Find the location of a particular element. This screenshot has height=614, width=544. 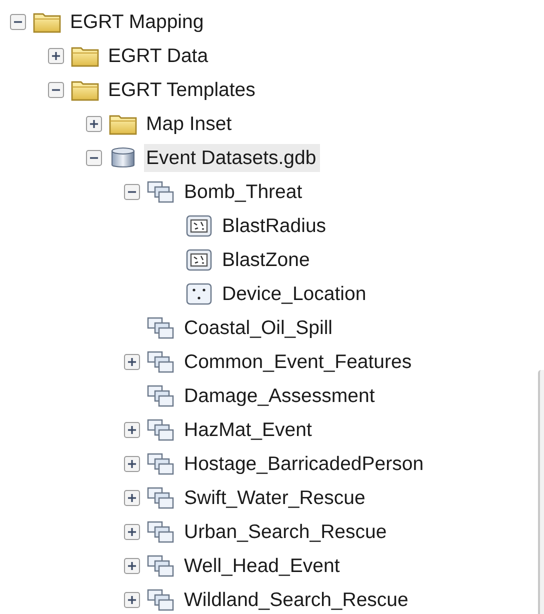

scrollbar-thumb is located at coordinates (541, 492).